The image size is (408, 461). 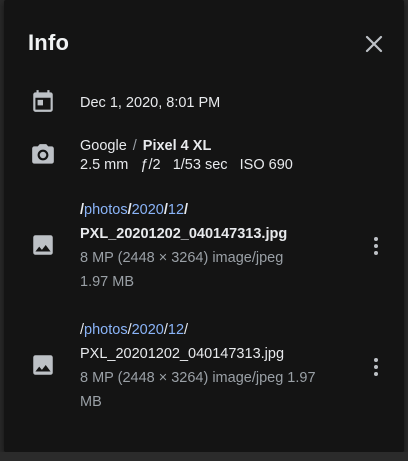 I want to click on focal-length: 2.5 mm, so click(x=104, y=165).